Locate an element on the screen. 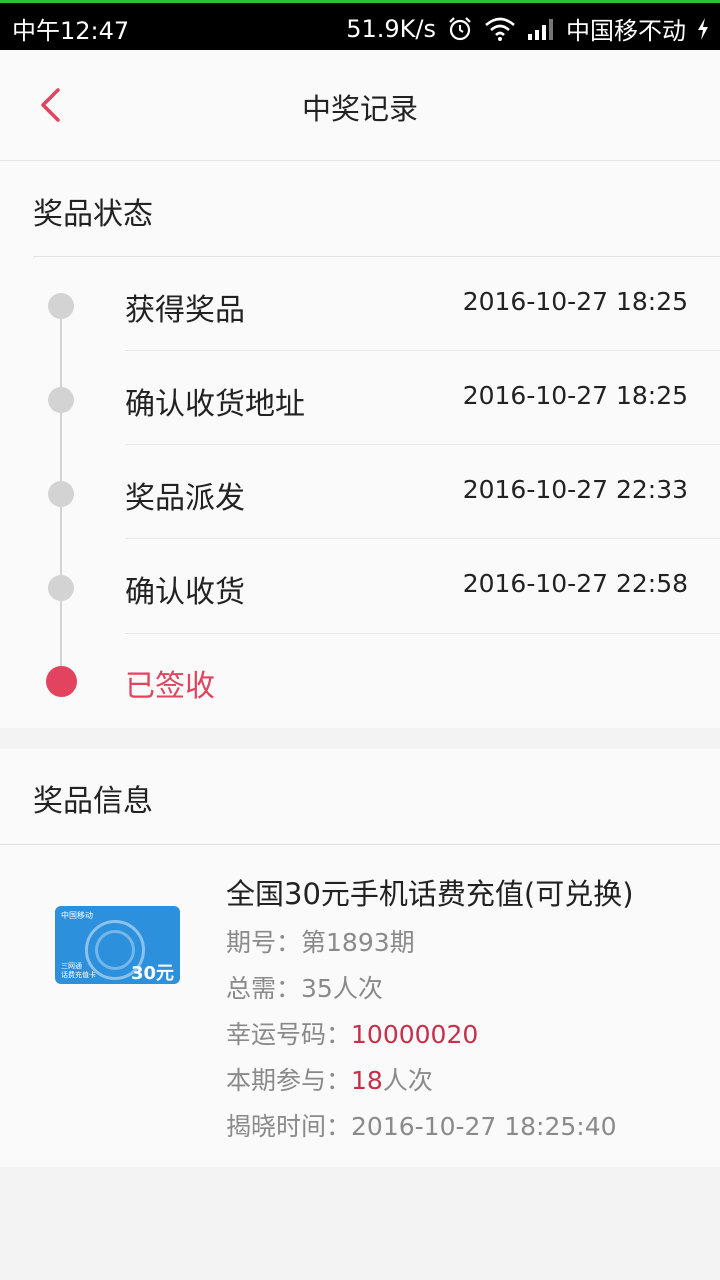 This screenshot has height=1280, width=720. step-label-current: 已签收 is located at coordinates (170, 686).